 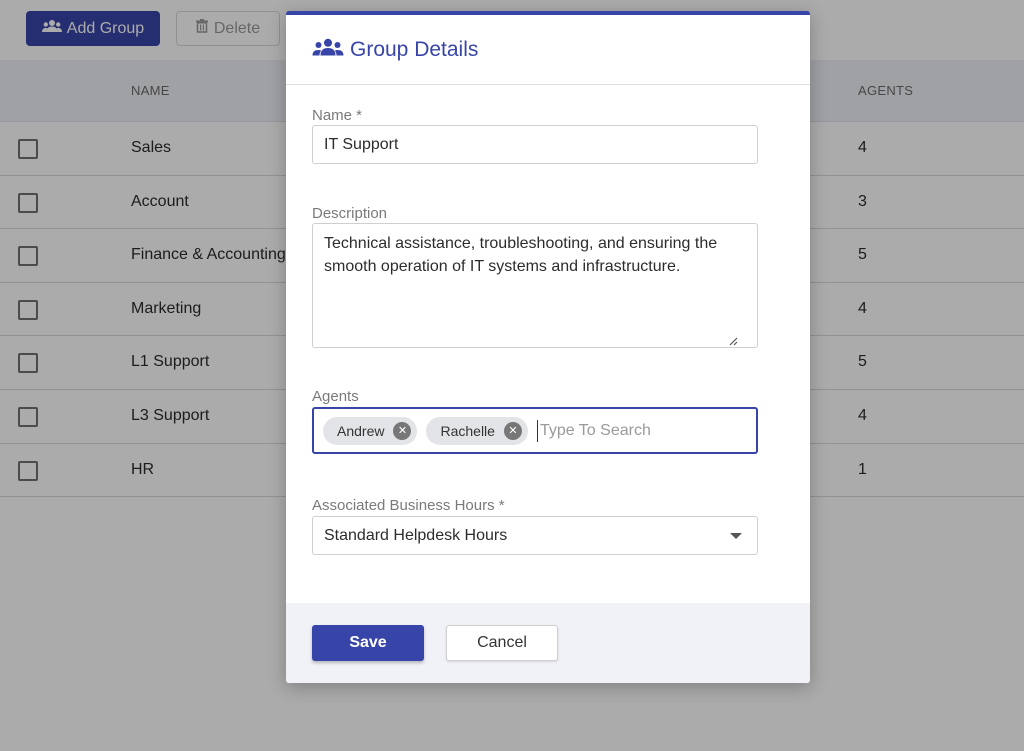 I want to click on users-icon, so click(x=328, y=50).